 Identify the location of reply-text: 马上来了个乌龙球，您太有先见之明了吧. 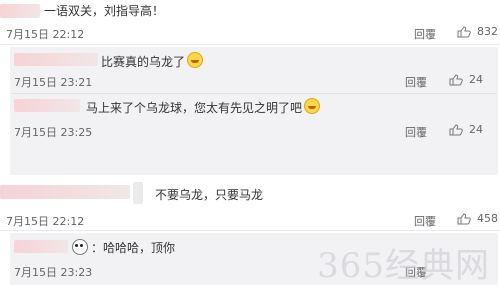
(203, 107).